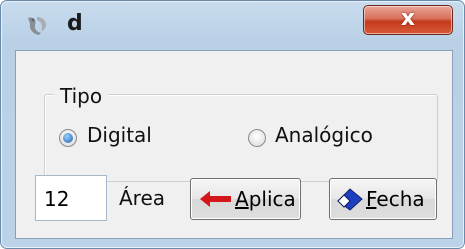 The height and width of the screenshot is (249, 465). Describe the element at coordinates (71, 198) in the screenshot. I see `area-number-input: 12` at that location.